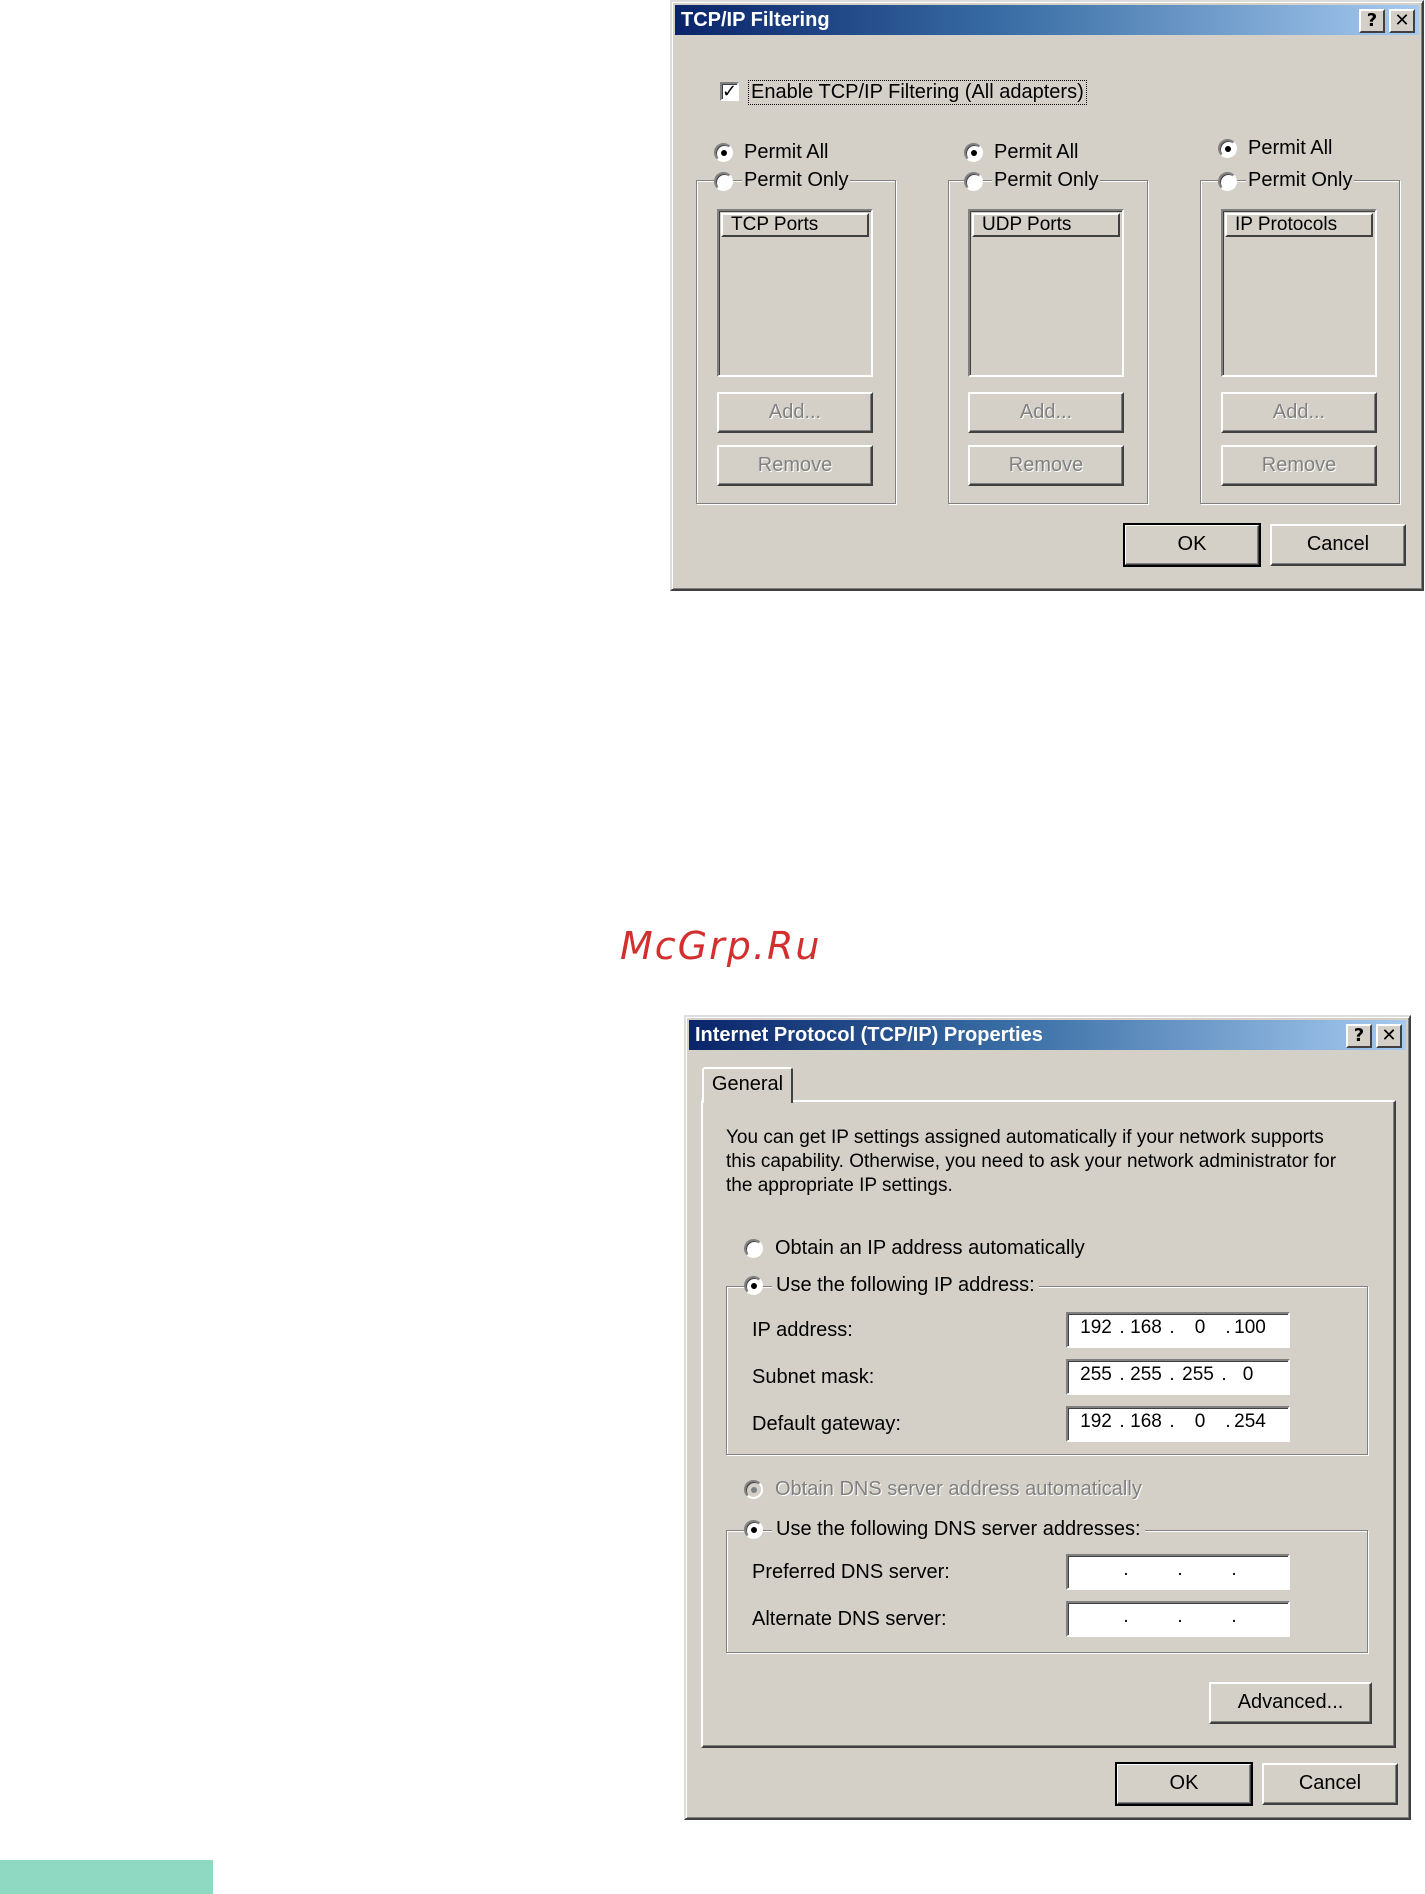 This screenshot has height=1894, width=1425. Describe the element at coordinates (1290, 148) in the screenshot. I see `ip-permit-all-label: Permit All` at that location.